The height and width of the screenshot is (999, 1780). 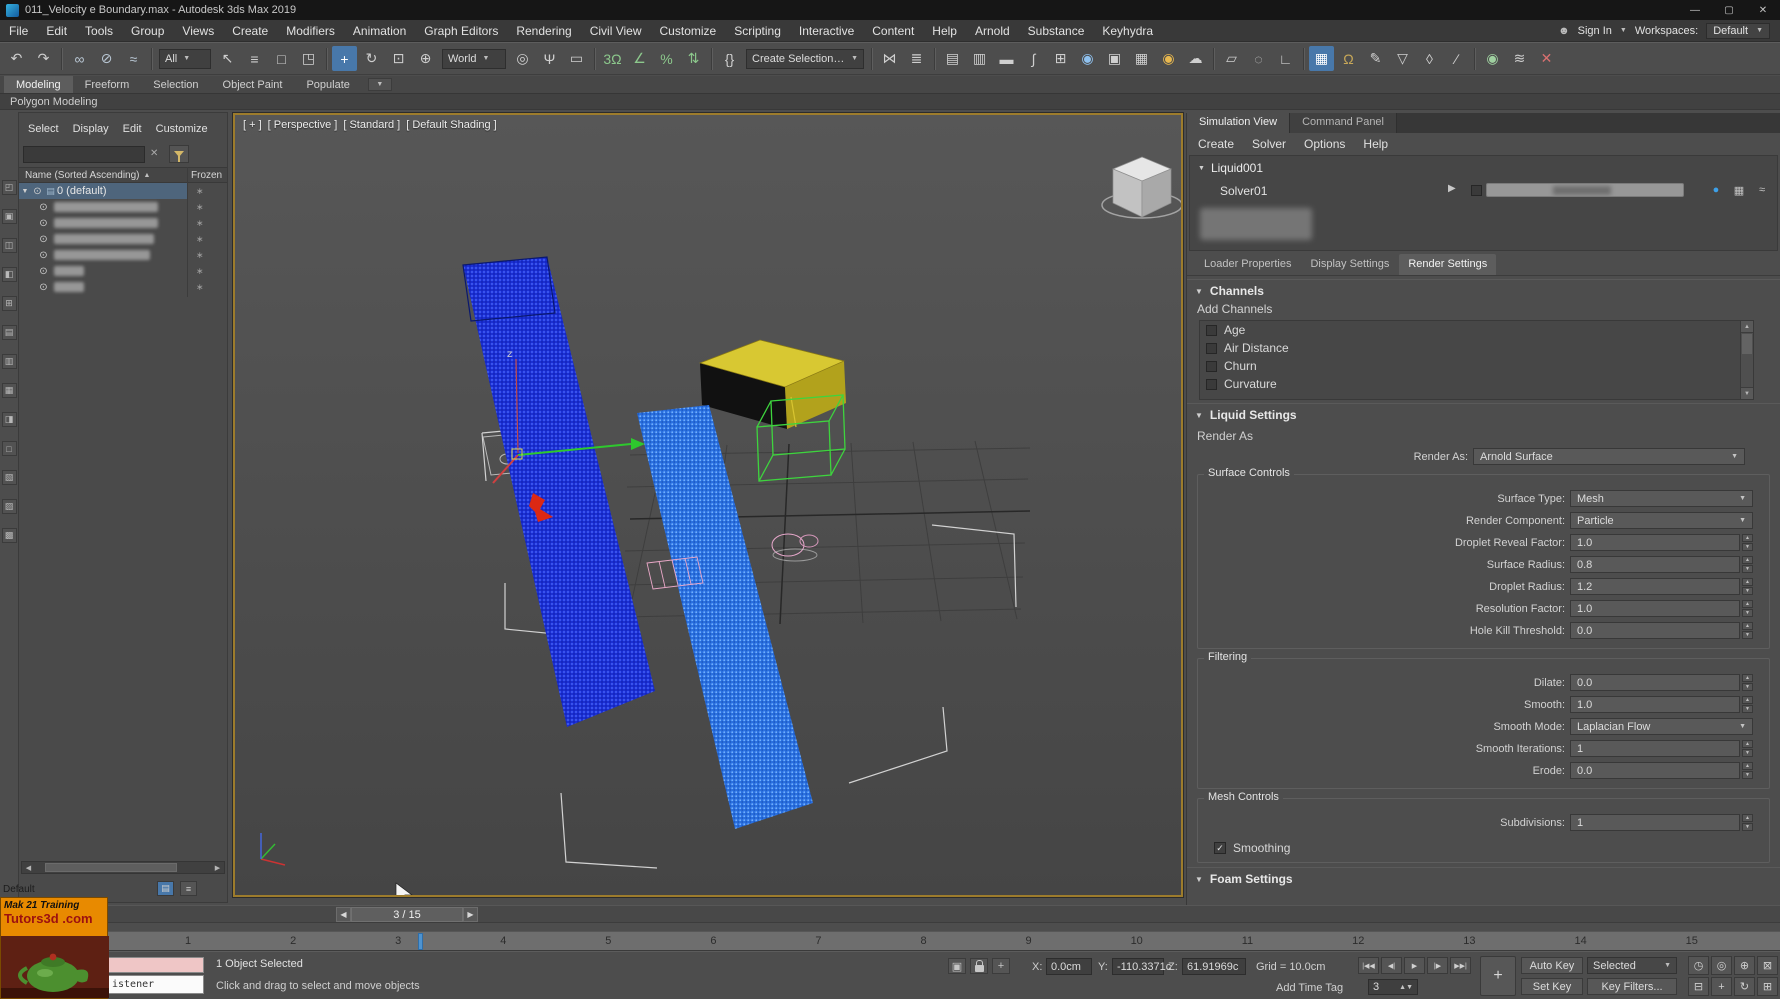 I want to click on set-key-button: Set Key, so click(x=1552, y=986).